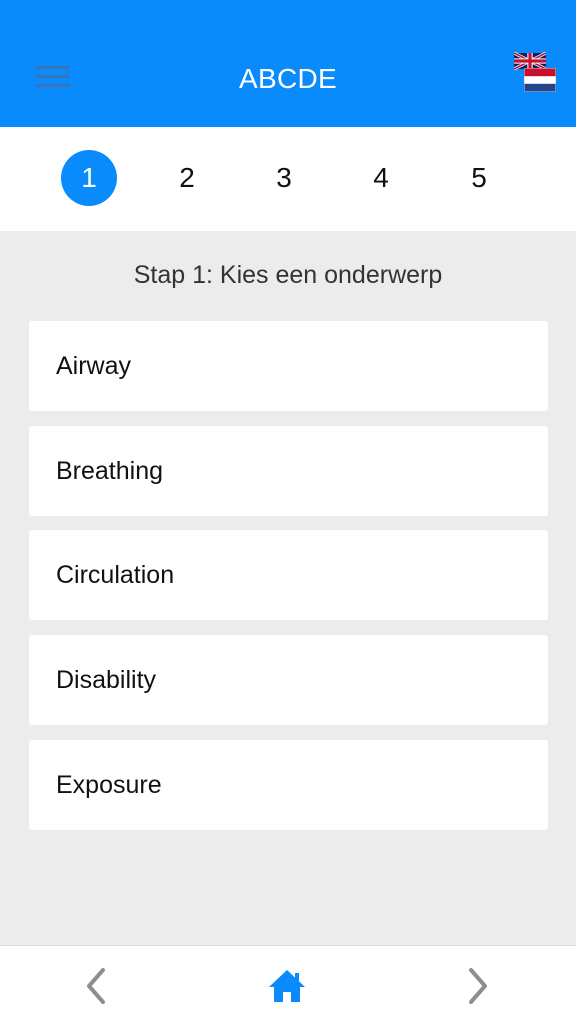 The height and width of the screenshot is (1024, 576). Describe the element at coordinates (540, 80) in the screenshot. I see `flag-nl-icon` at that location.